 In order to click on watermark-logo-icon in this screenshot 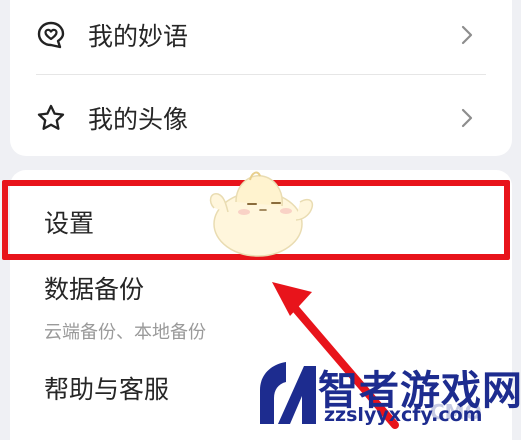, I will do `click(288, 393)`.